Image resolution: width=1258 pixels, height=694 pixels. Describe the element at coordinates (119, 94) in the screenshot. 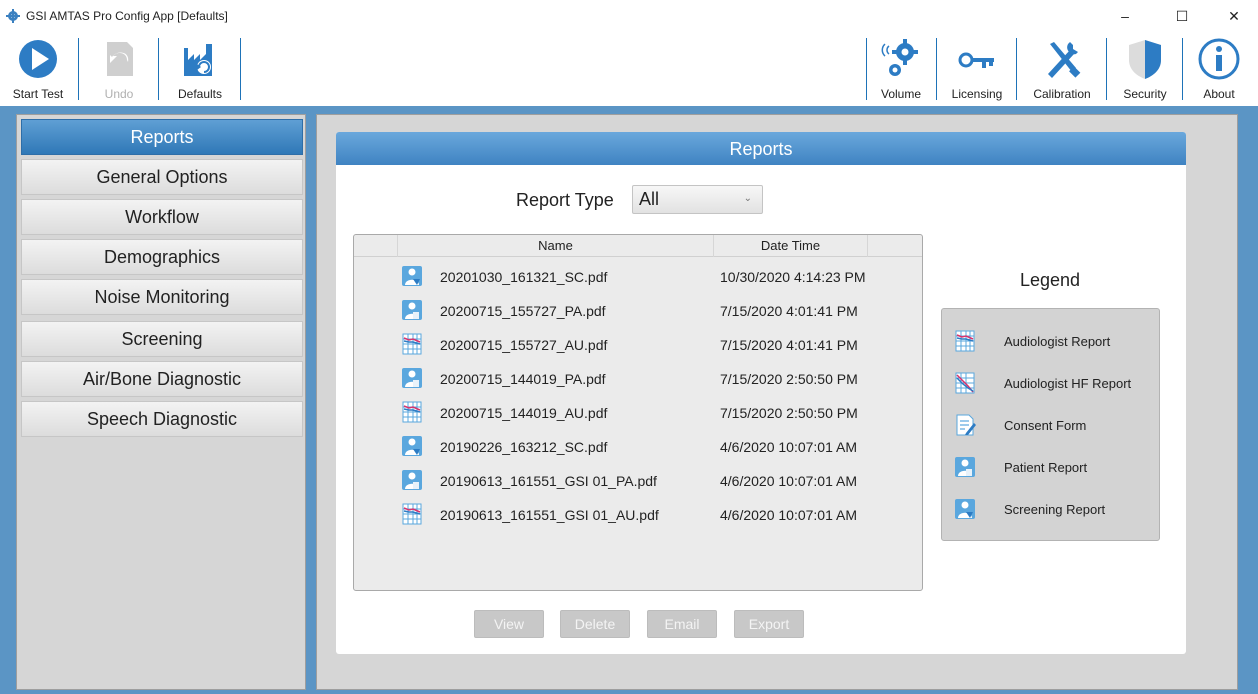

I see `undo-label: Undo` at that location.